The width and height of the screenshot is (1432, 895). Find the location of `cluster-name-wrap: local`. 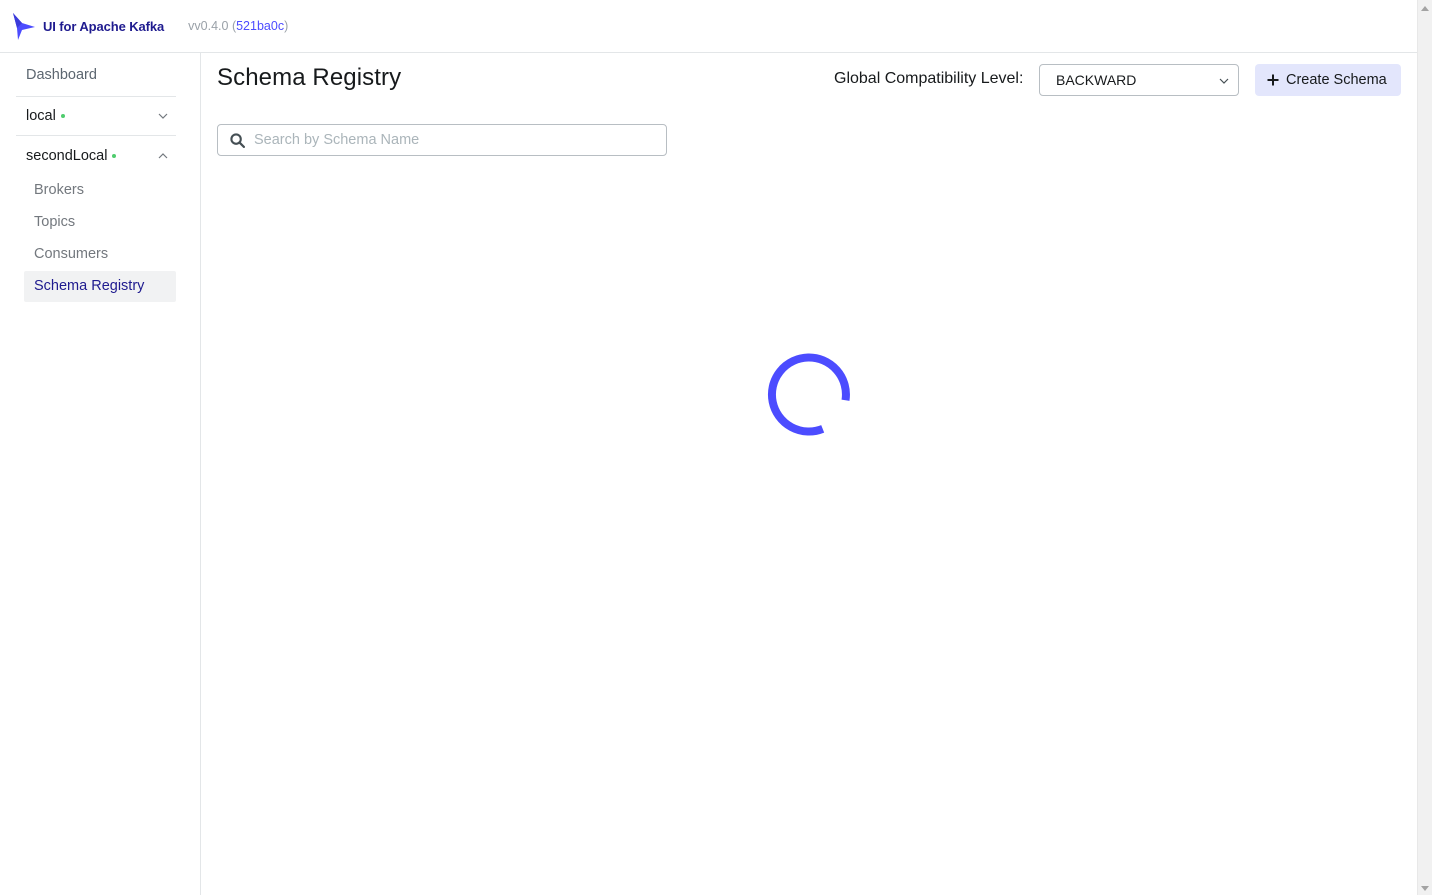

cluster-name-wrap: local is located at coordinates (45, 116).